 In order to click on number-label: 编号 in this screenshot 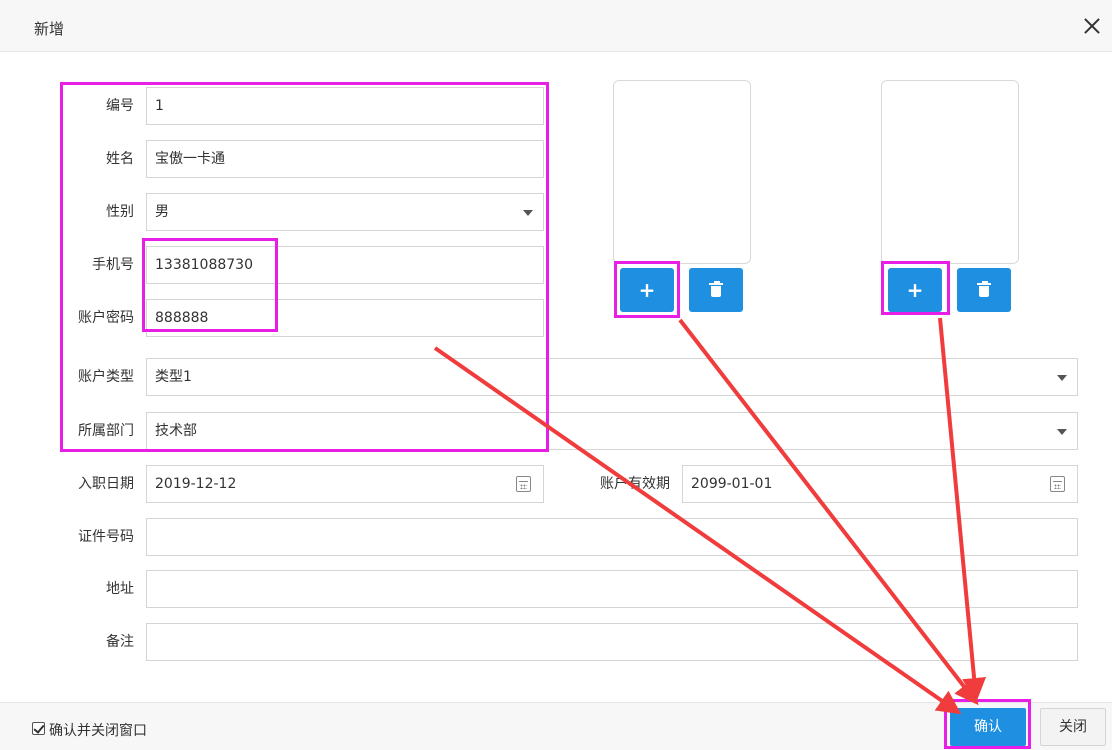, I will do `click(120, 106)`.